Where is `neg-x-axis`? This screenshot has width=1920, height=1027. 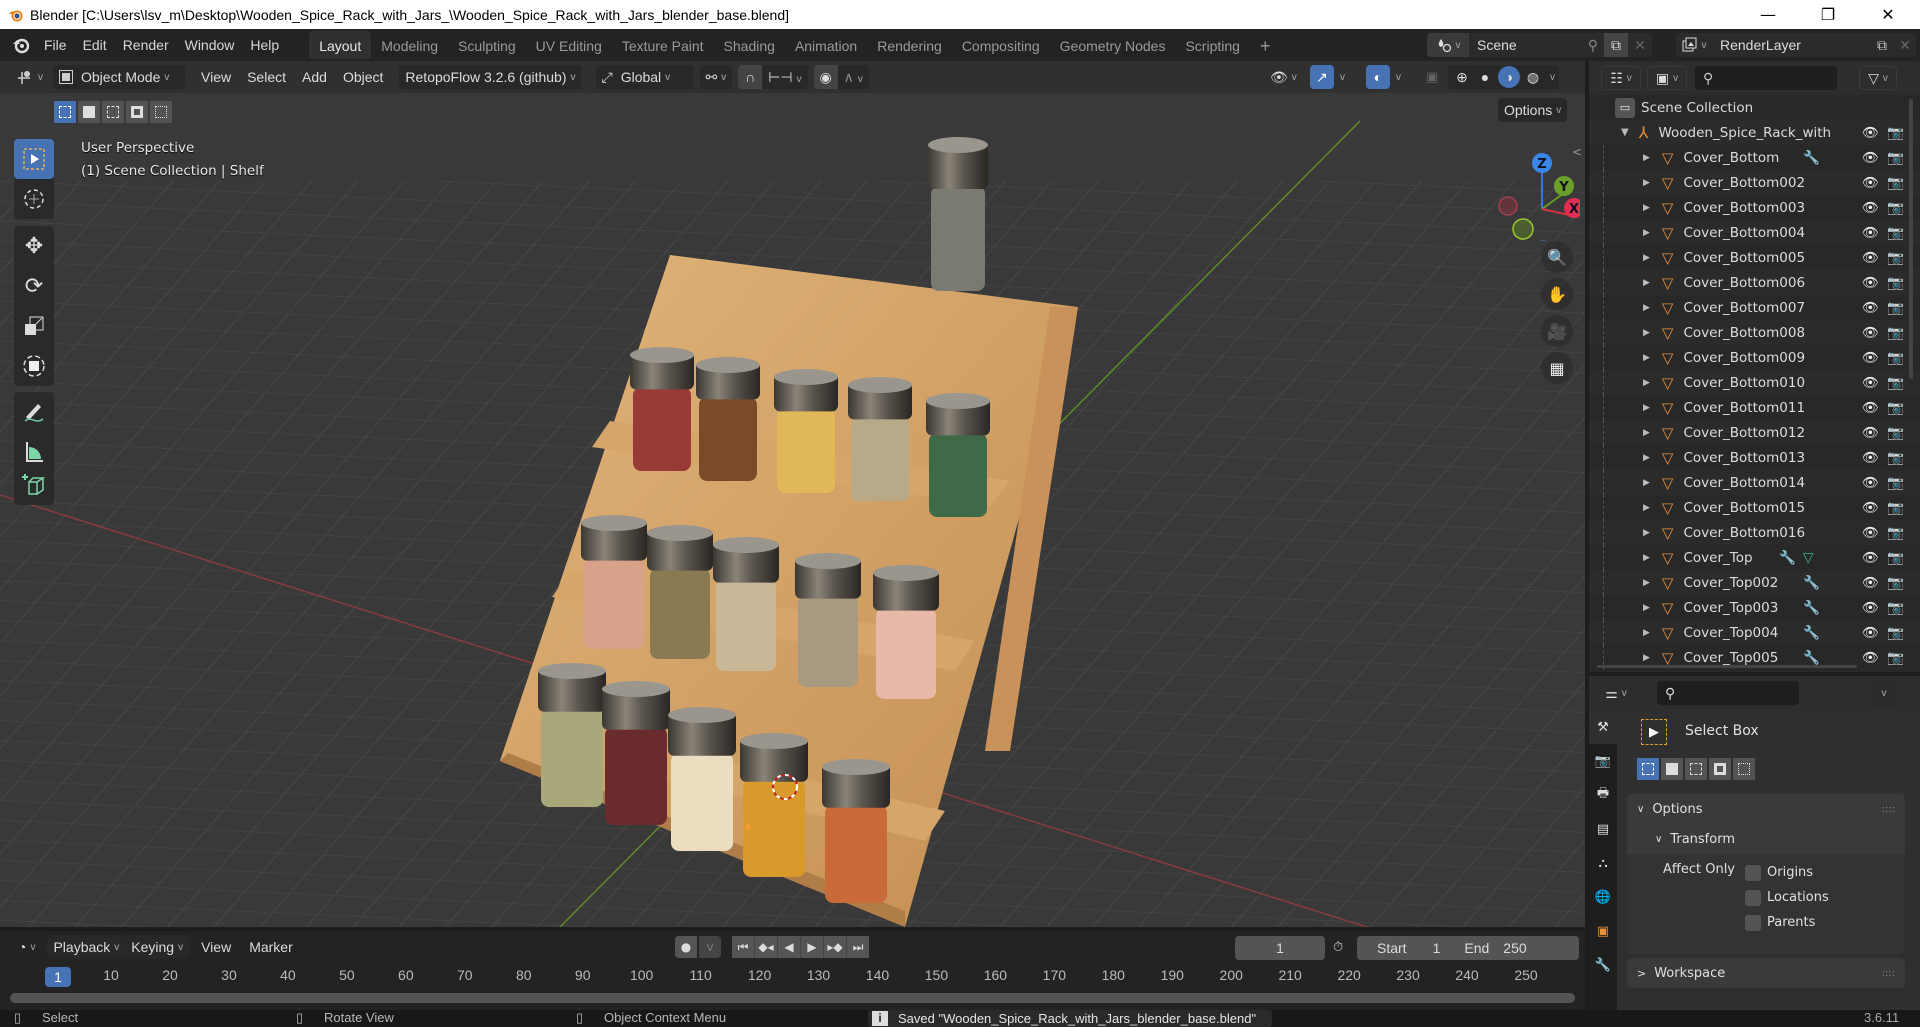 neg-x-axis is located at coordinates (1508, 206).